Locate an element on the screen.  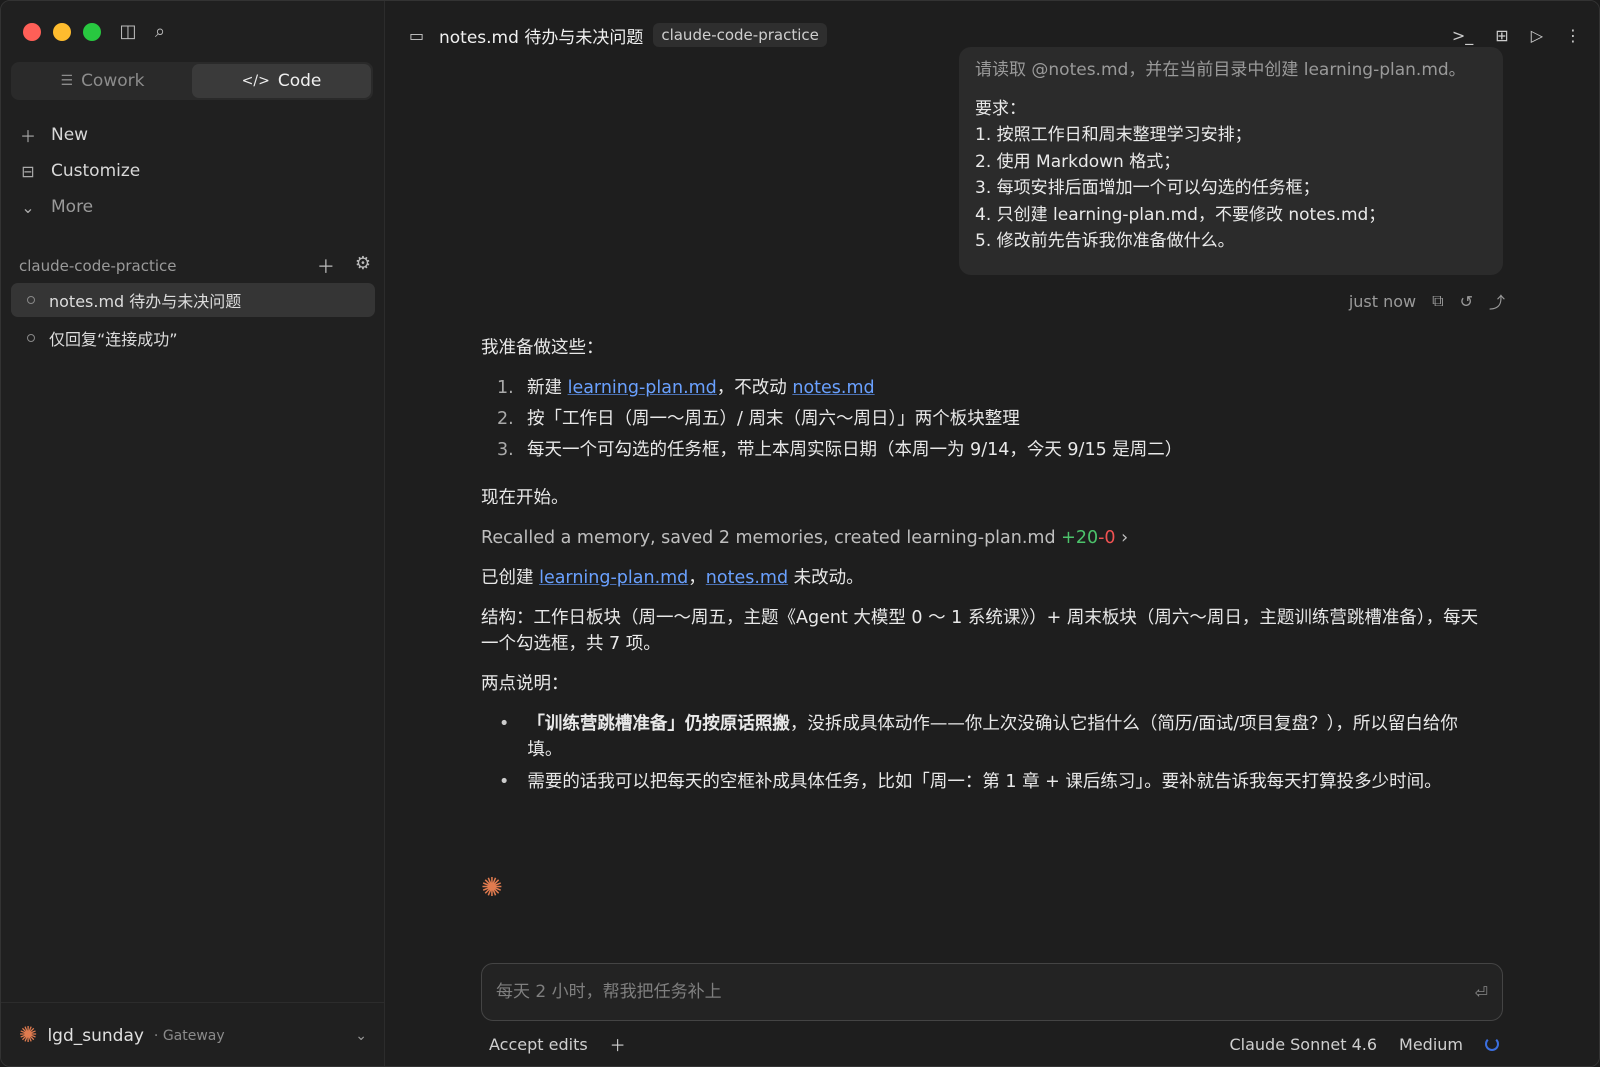
add-session-icon: ＋ is located at coordinates (326, 266).